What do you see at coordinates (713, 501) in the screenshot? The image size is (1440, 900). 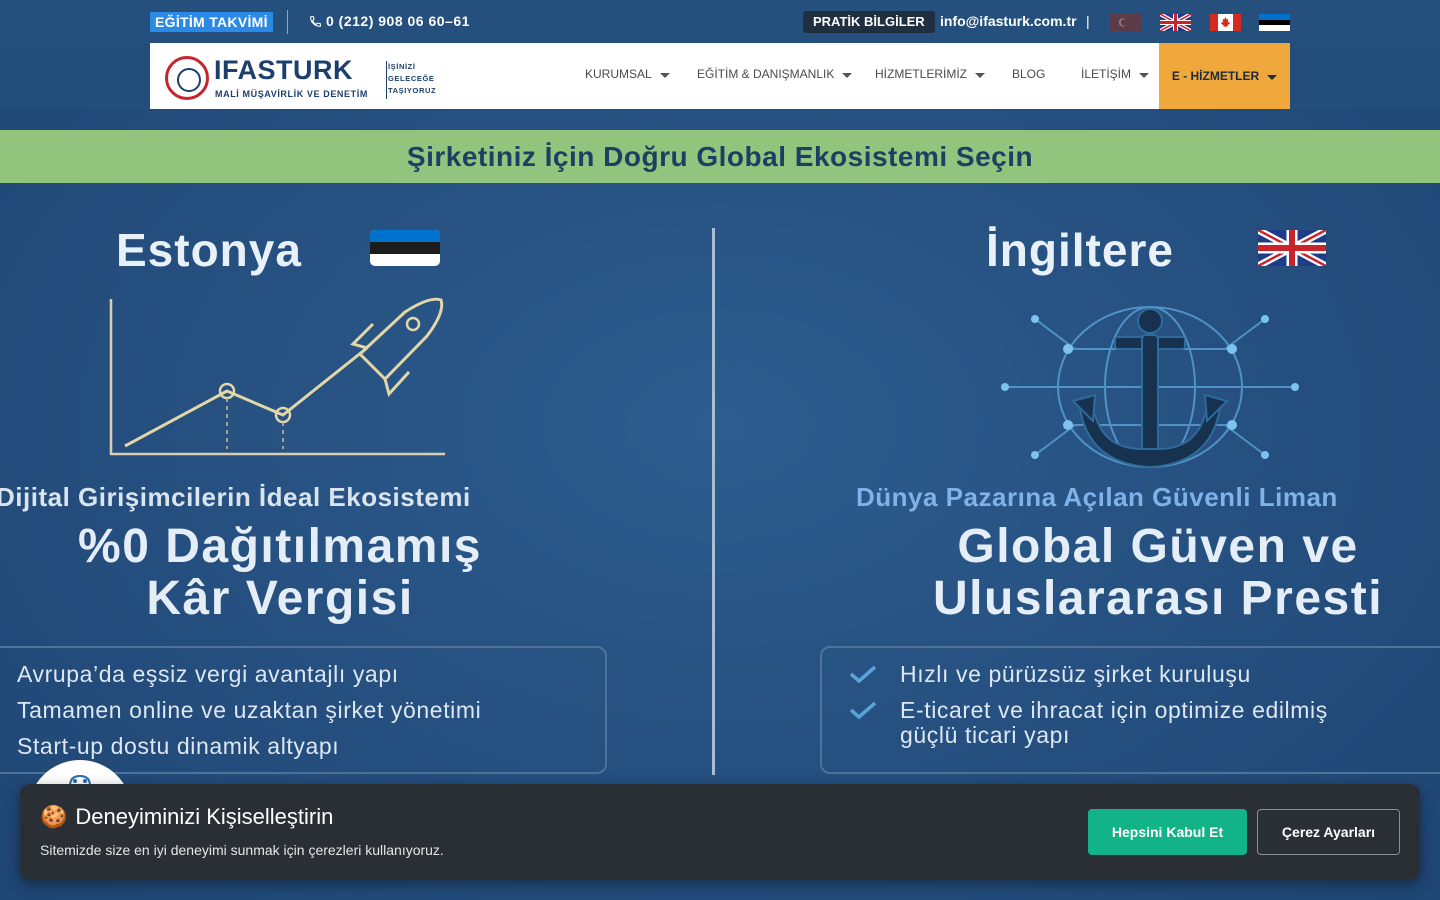 I see `hero-column-divider` at bounding box center [713, 501].